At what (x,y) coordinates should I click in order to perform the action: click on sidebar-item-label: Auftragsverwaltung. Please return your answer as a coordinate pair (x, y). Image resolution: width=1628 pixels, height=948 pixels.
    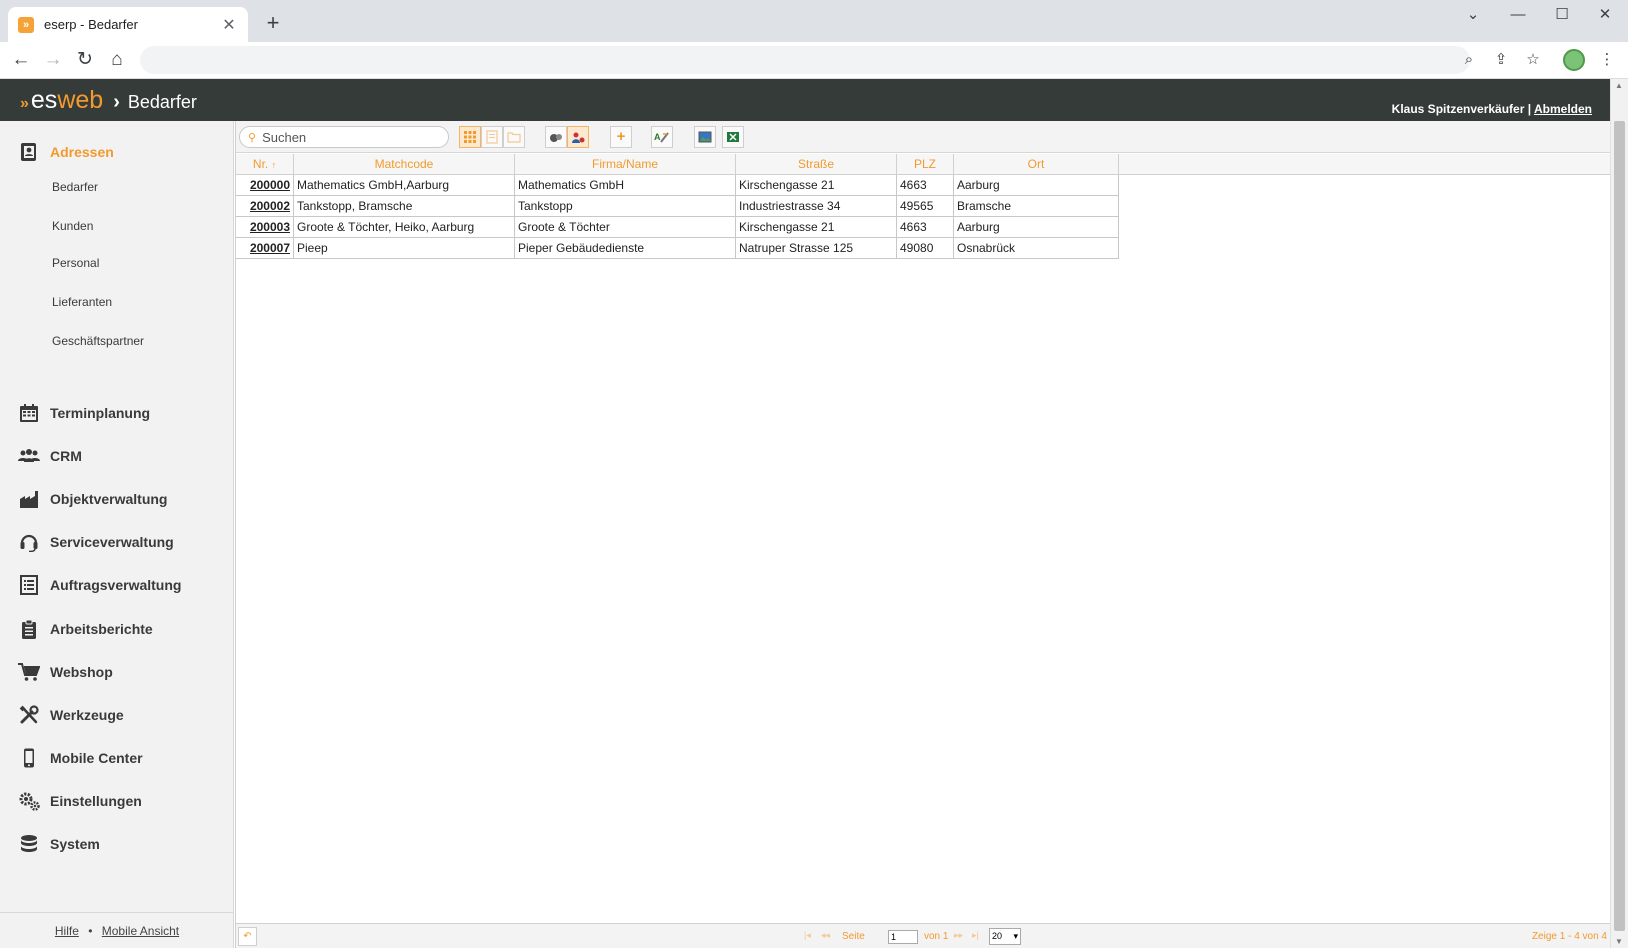
    Looking at the image, I should click on (116, 585).